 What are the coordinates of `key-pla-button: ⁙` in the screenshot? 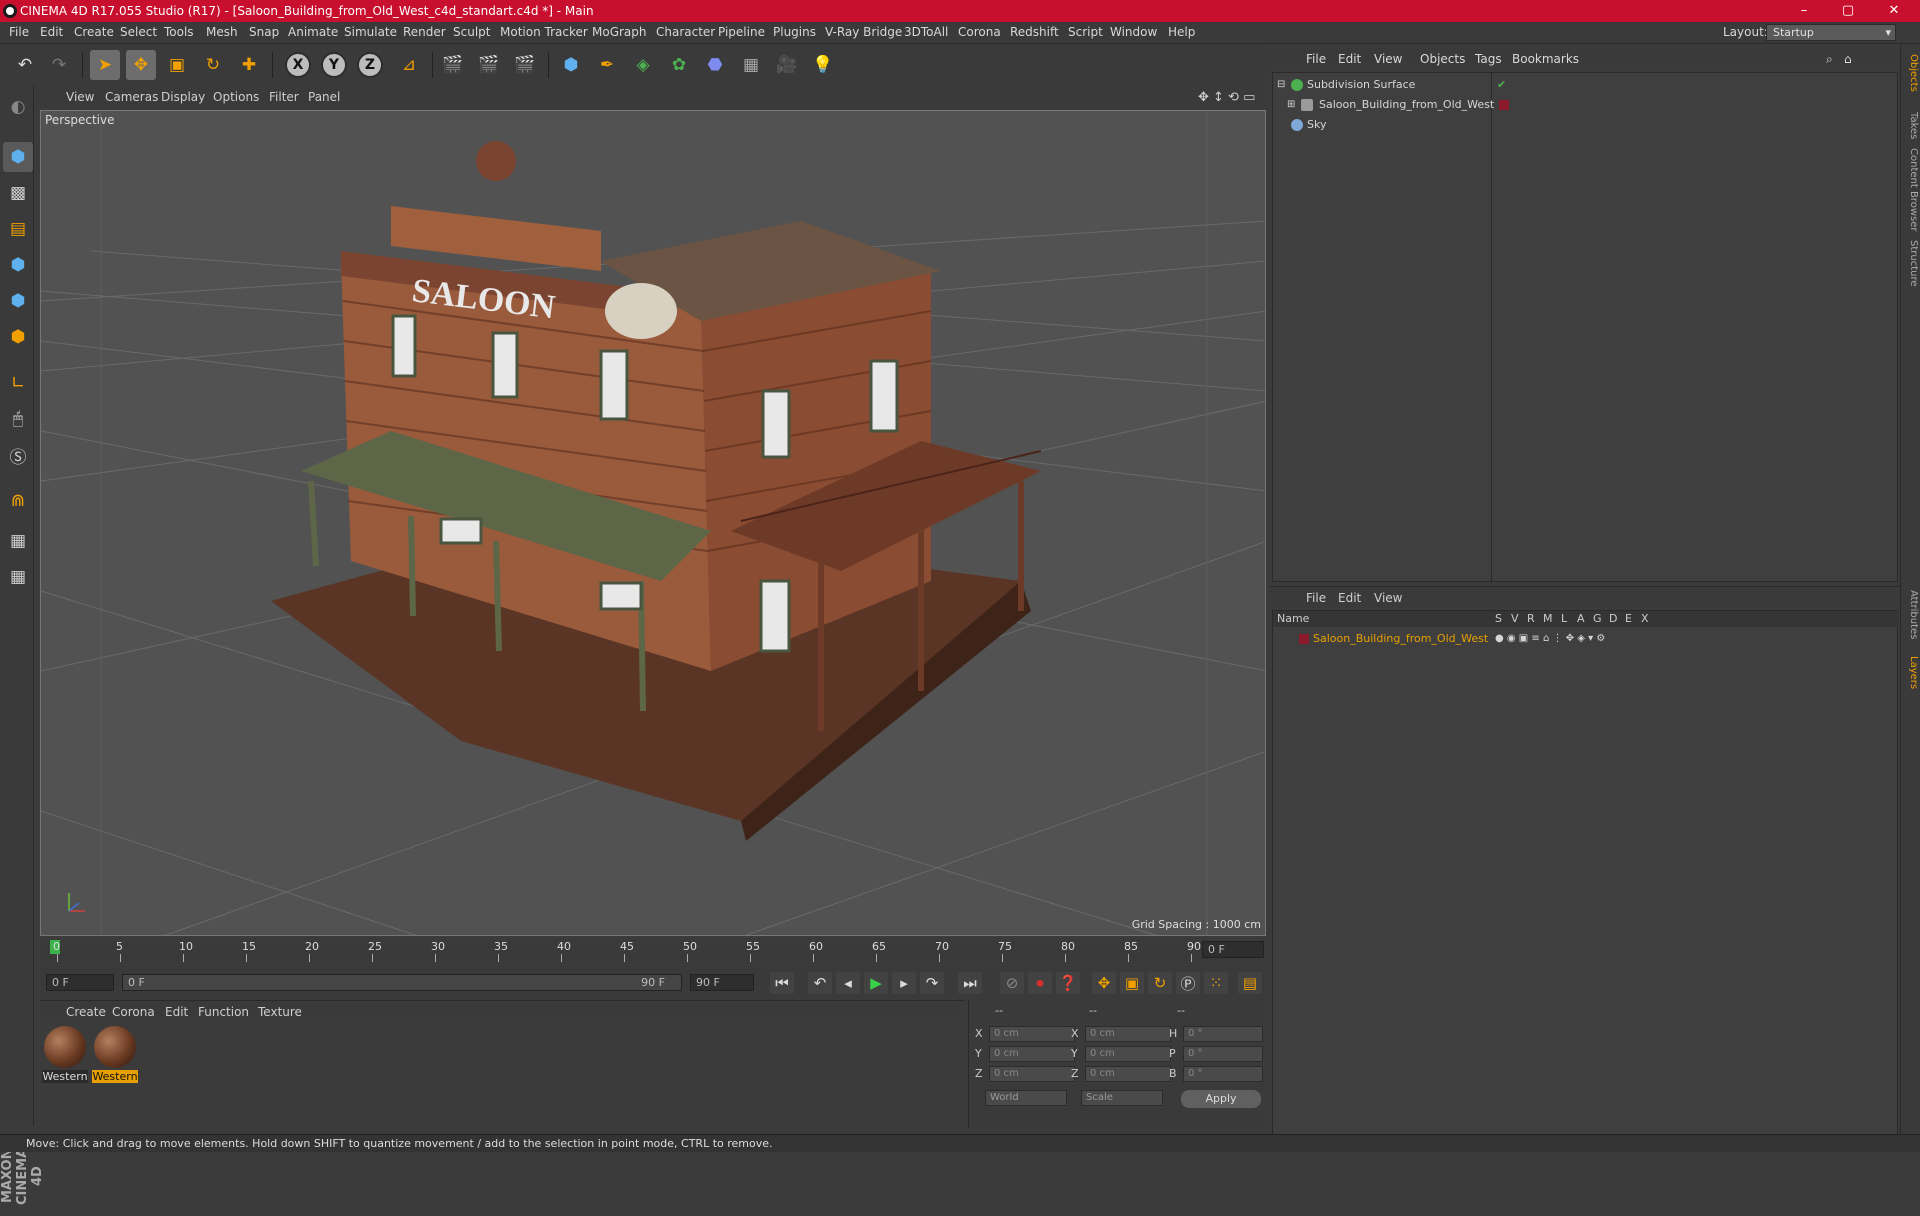 It's located at (1216, 983).